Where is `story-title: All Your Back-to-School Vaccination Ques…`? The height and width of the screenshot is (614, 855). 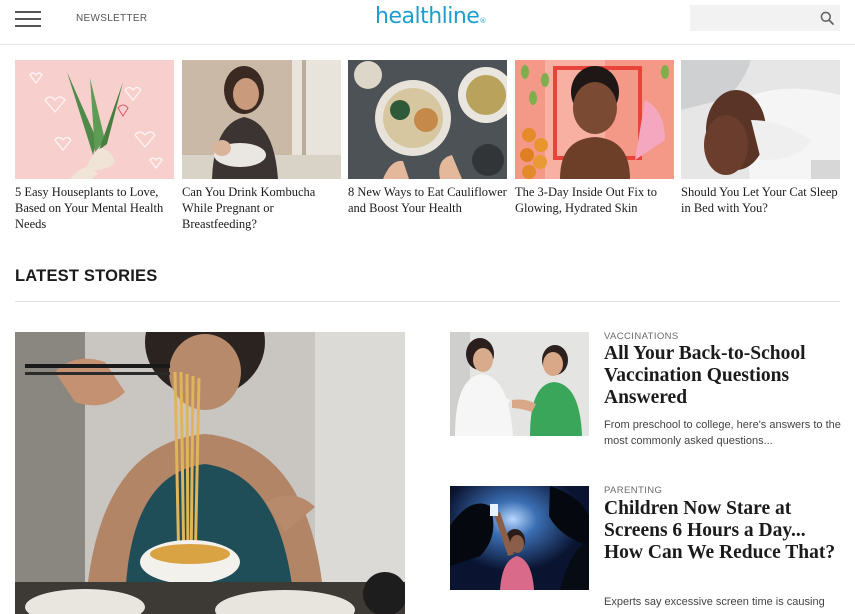
story-title: All Your Back-to-School Vaccination Ques… is located at coordinates (724, 376).